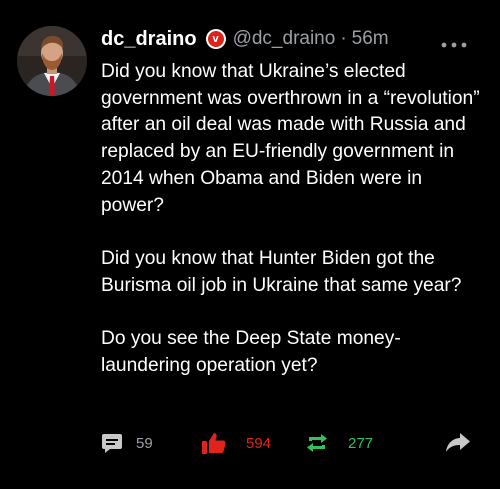 The height and width of the screenshot is (489, 500). What do you see at coordinates (144, 443) in the screenshot?
I see `comment-count: 59` at bounding box center [144, 443].